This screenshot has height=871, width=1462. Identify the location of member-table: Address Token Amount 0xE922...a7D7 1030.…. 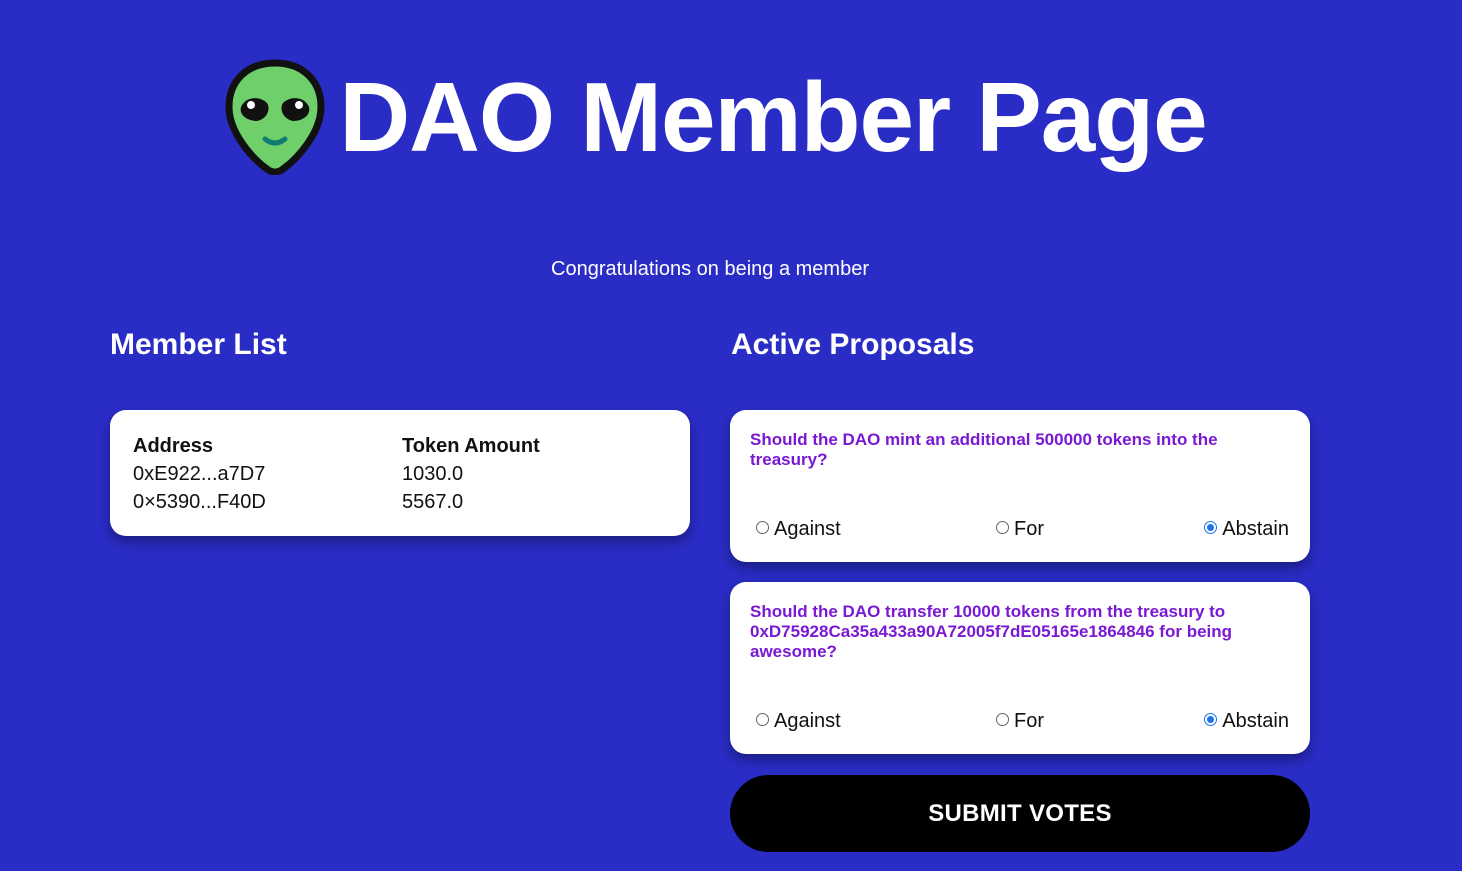
(336, 474).